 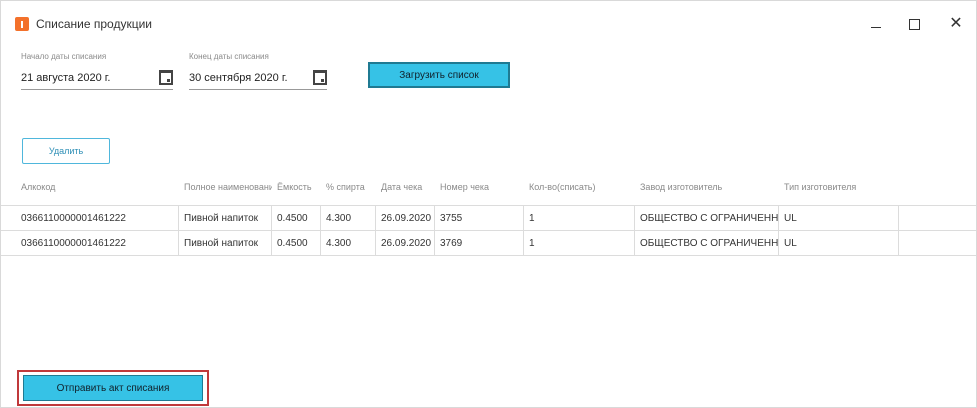 What do you see at coordinates (247, 80) in the screenshot?
I see `date-to-value: 30 сентября 2020 г.` at bounding box center [247, 80].